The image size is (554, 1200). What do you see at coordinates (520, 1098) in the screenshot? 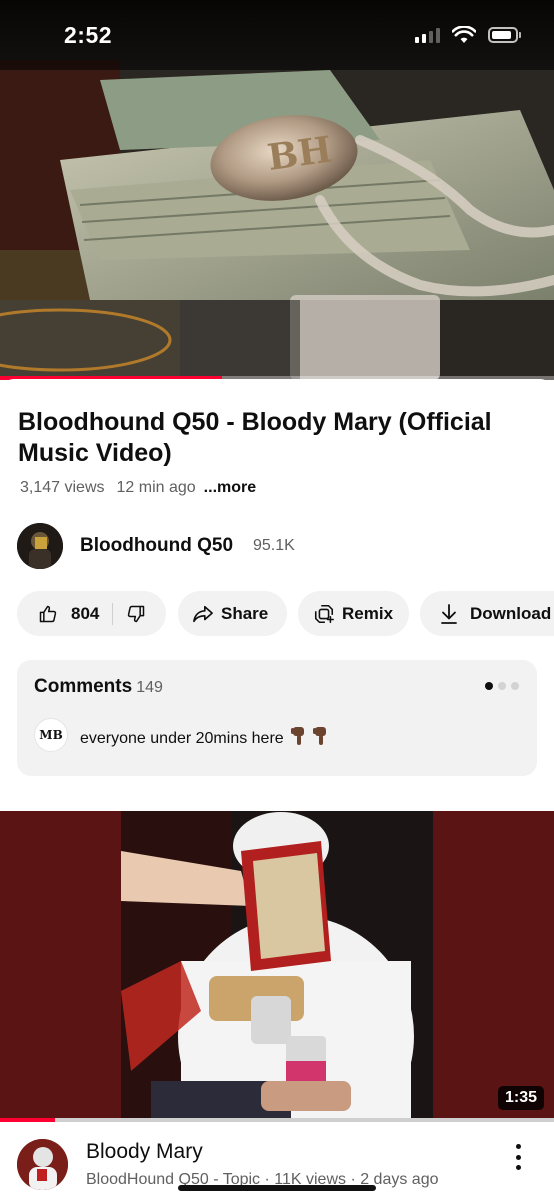
I see `video-duration-badge: 1:35` at bounding box center [520, 1098].